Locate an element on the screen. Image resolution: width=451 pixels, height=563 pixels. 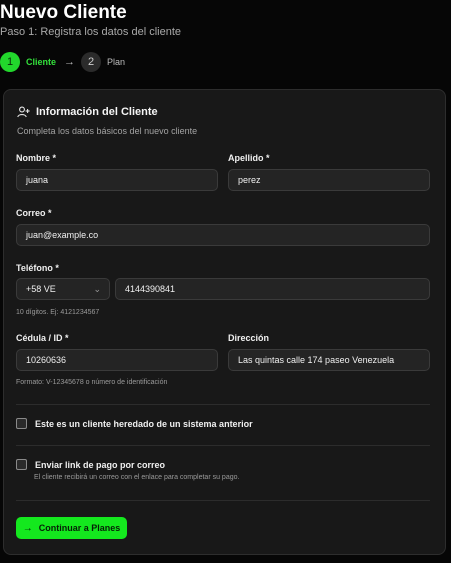
page-title: Nuevo Cliente is located at coordinates (63, 12).